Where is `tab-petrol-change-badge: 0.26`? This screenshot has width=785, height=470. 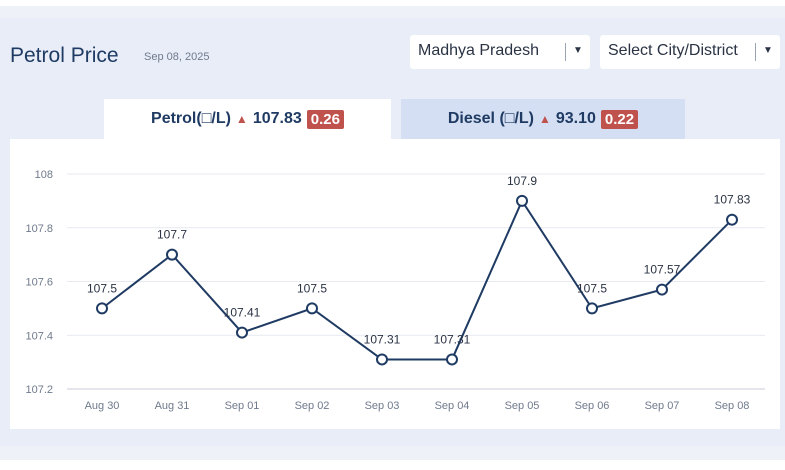
tab-petrol-change-badge: 0.26 is located at coordinates (325, 119).